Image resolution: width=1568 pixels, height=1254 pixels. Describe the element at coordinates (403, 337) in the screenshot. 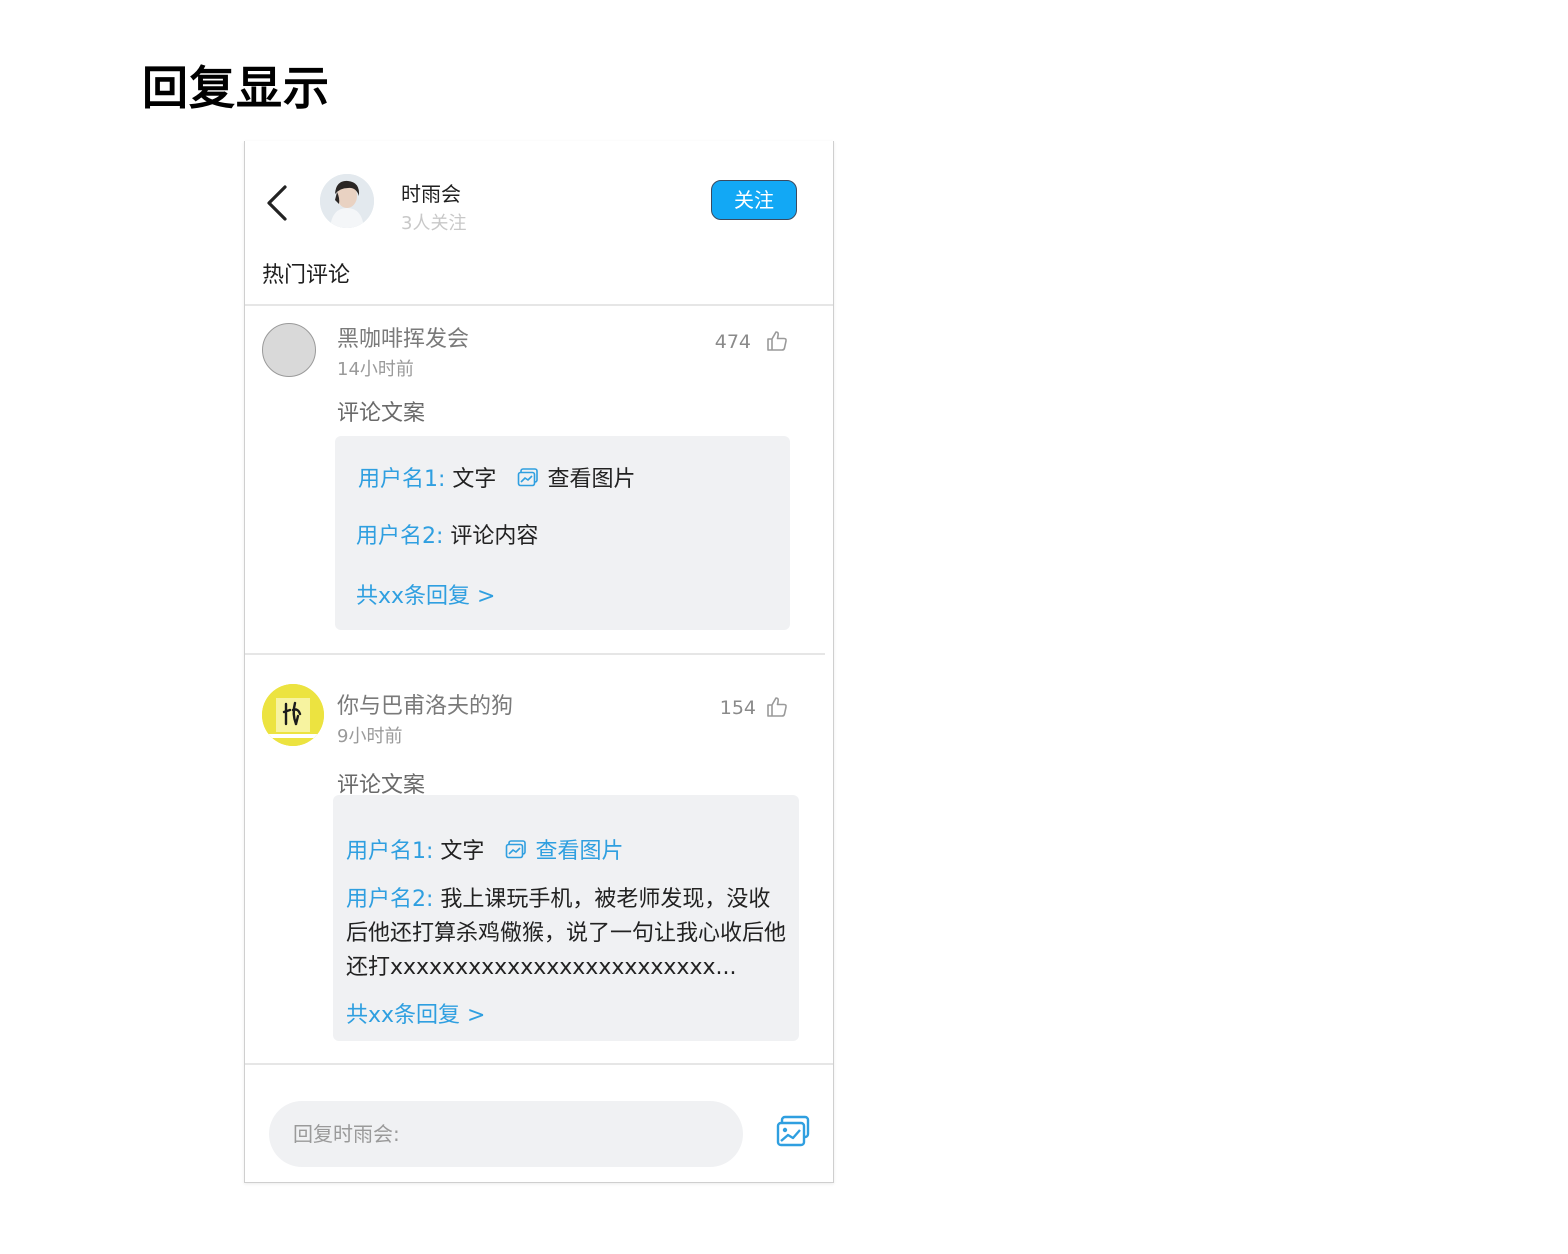

I see `comment-username: 黑咖啡挥发会` at that location.